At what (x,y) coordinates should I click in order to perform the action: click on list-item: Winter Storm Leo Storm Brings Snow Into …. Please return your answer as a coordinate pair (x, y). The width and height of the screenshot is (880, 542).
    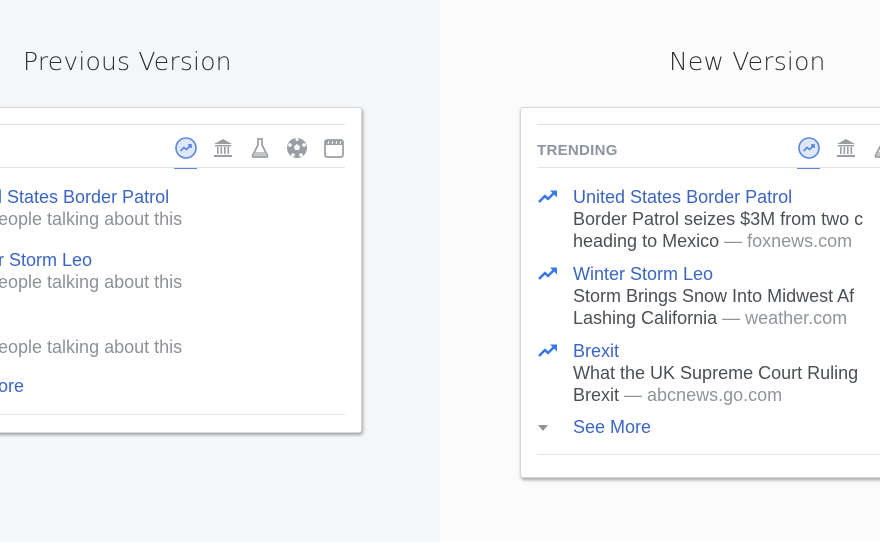
    Looking at the image, I should click on (696, 296).